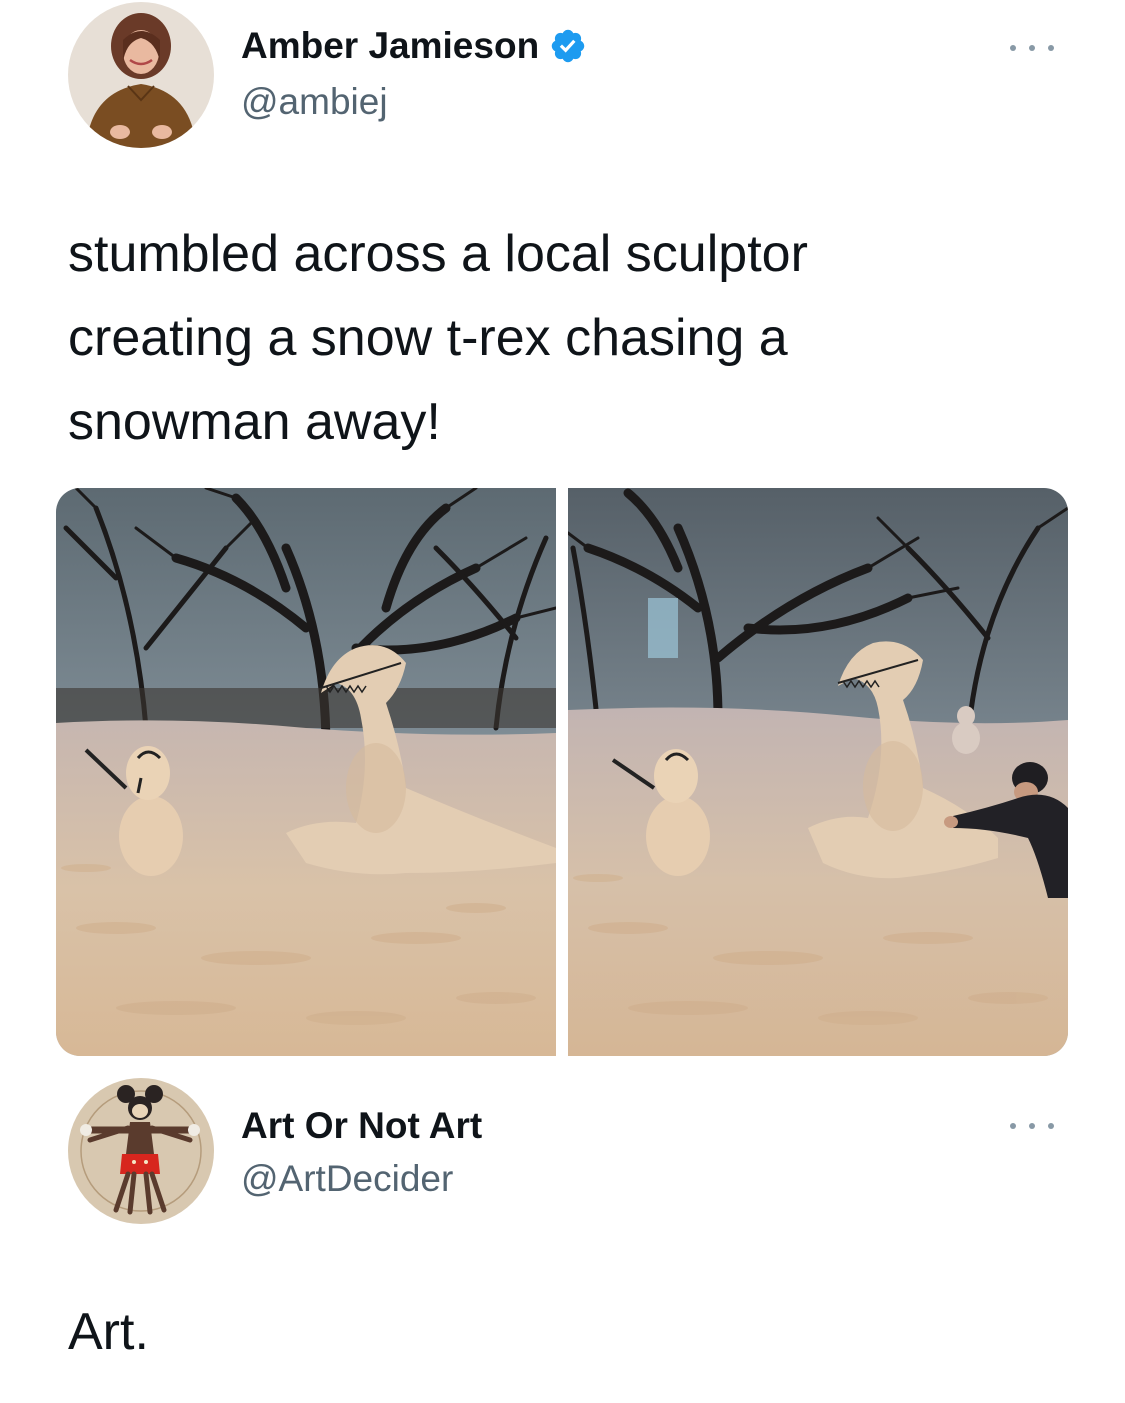  I want to click on tweet-text-line: stumbled across a local sculptor, so click(438, 254).